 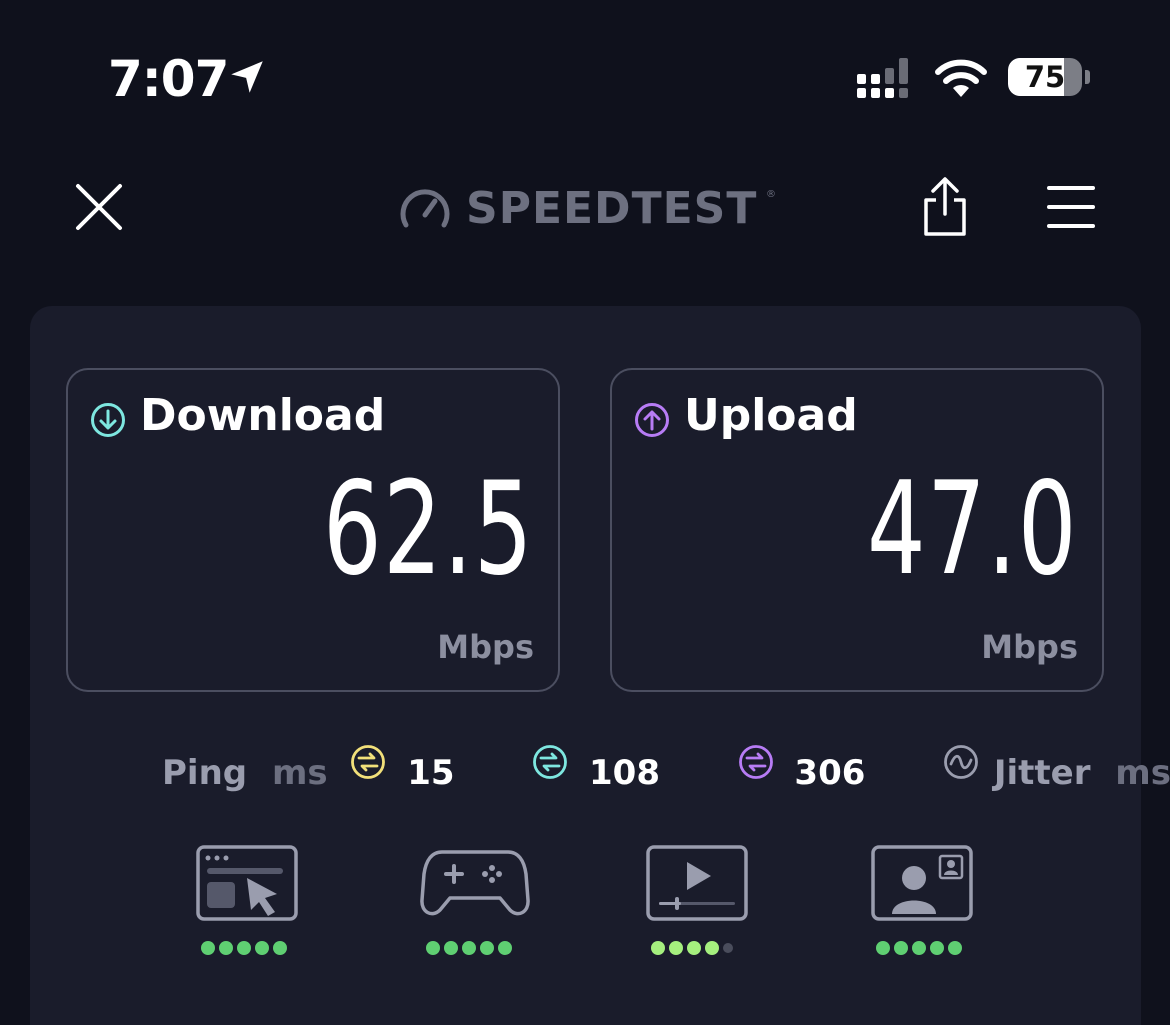 What do you see at coordinates (299, 772) in the screenshot?
I see `ping-unit: ms` at bounding box center [299, 772].